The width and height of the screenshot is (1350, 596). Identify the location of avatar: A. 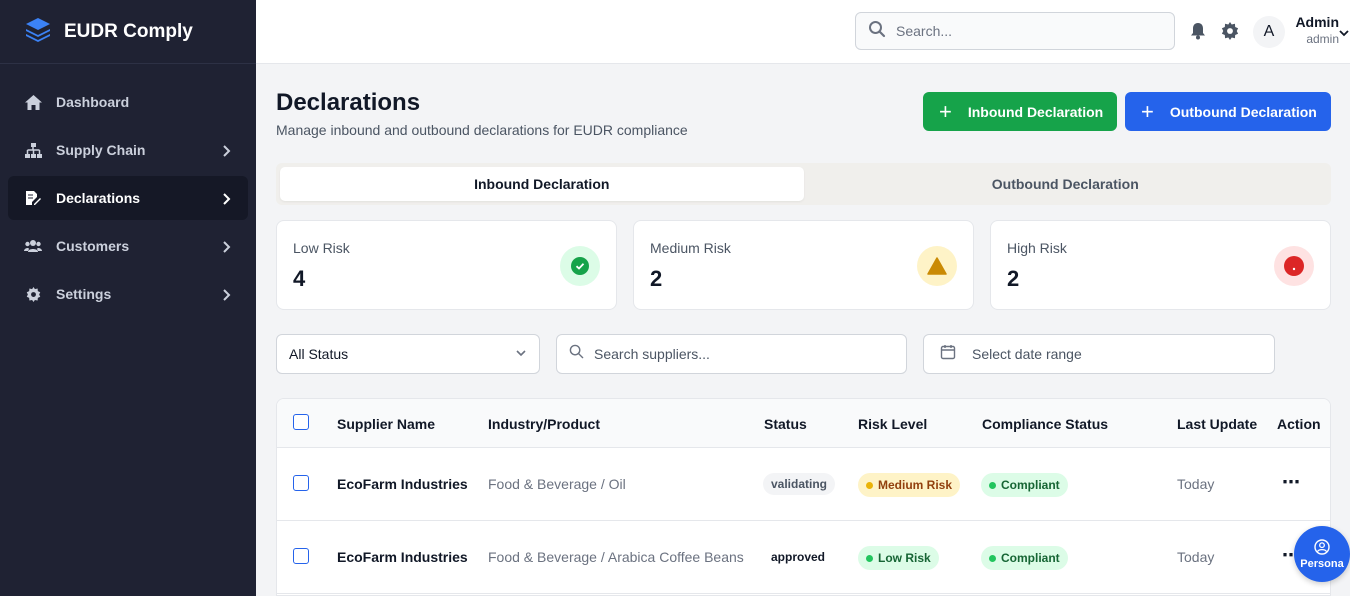
(1269, 32).